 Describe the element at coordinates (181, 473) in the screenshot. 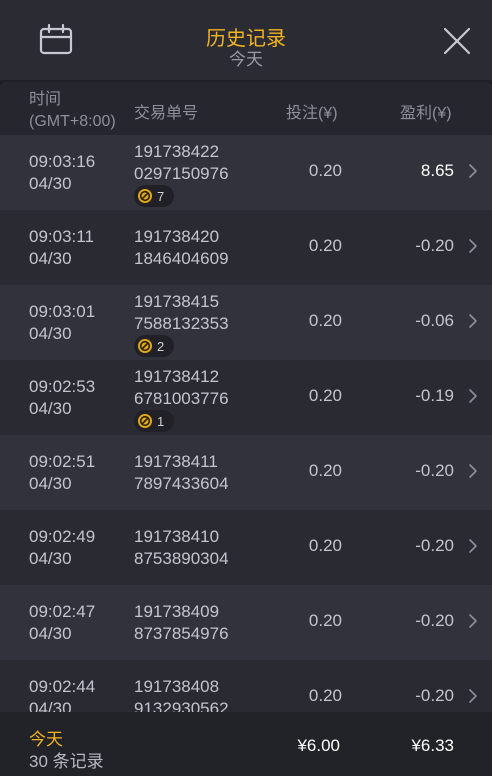

I see `row-order-number: 191738411 7897433604` at that location.